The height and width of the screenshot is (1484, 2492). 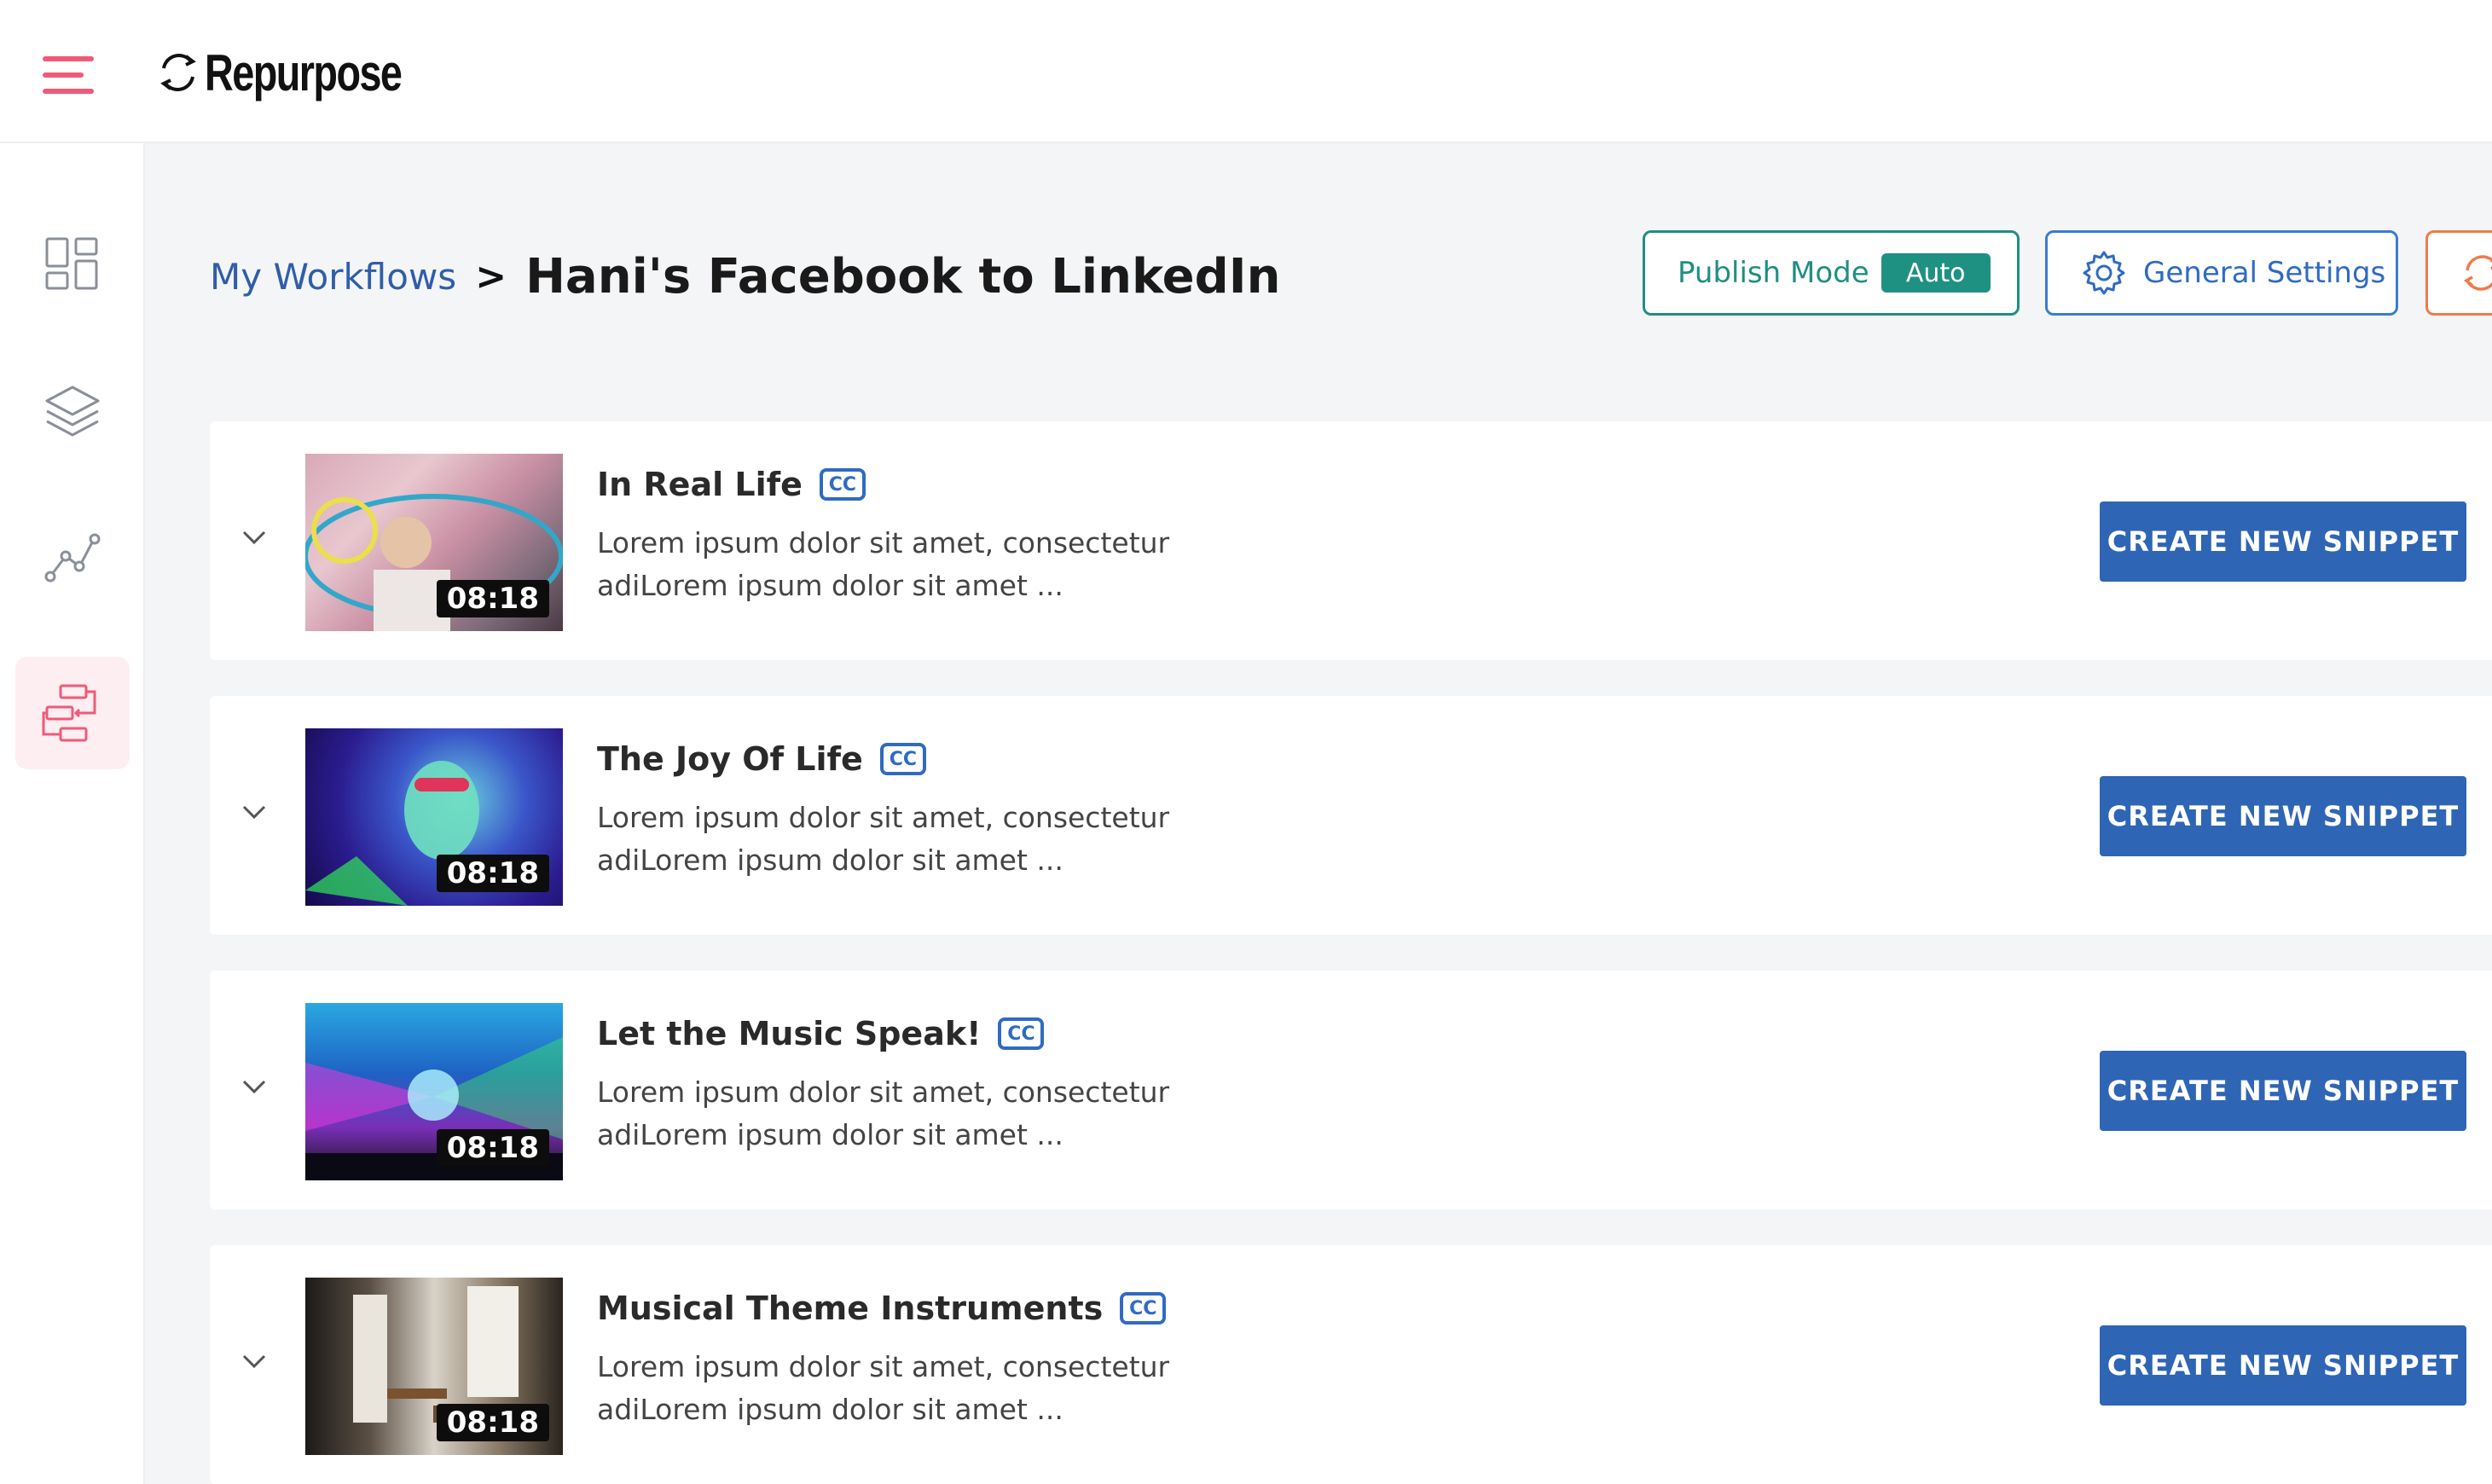 What do you see at coordinates (2458, 273) in the screenshot?
I see `refresh-button` at bounding box center [2458, 273].